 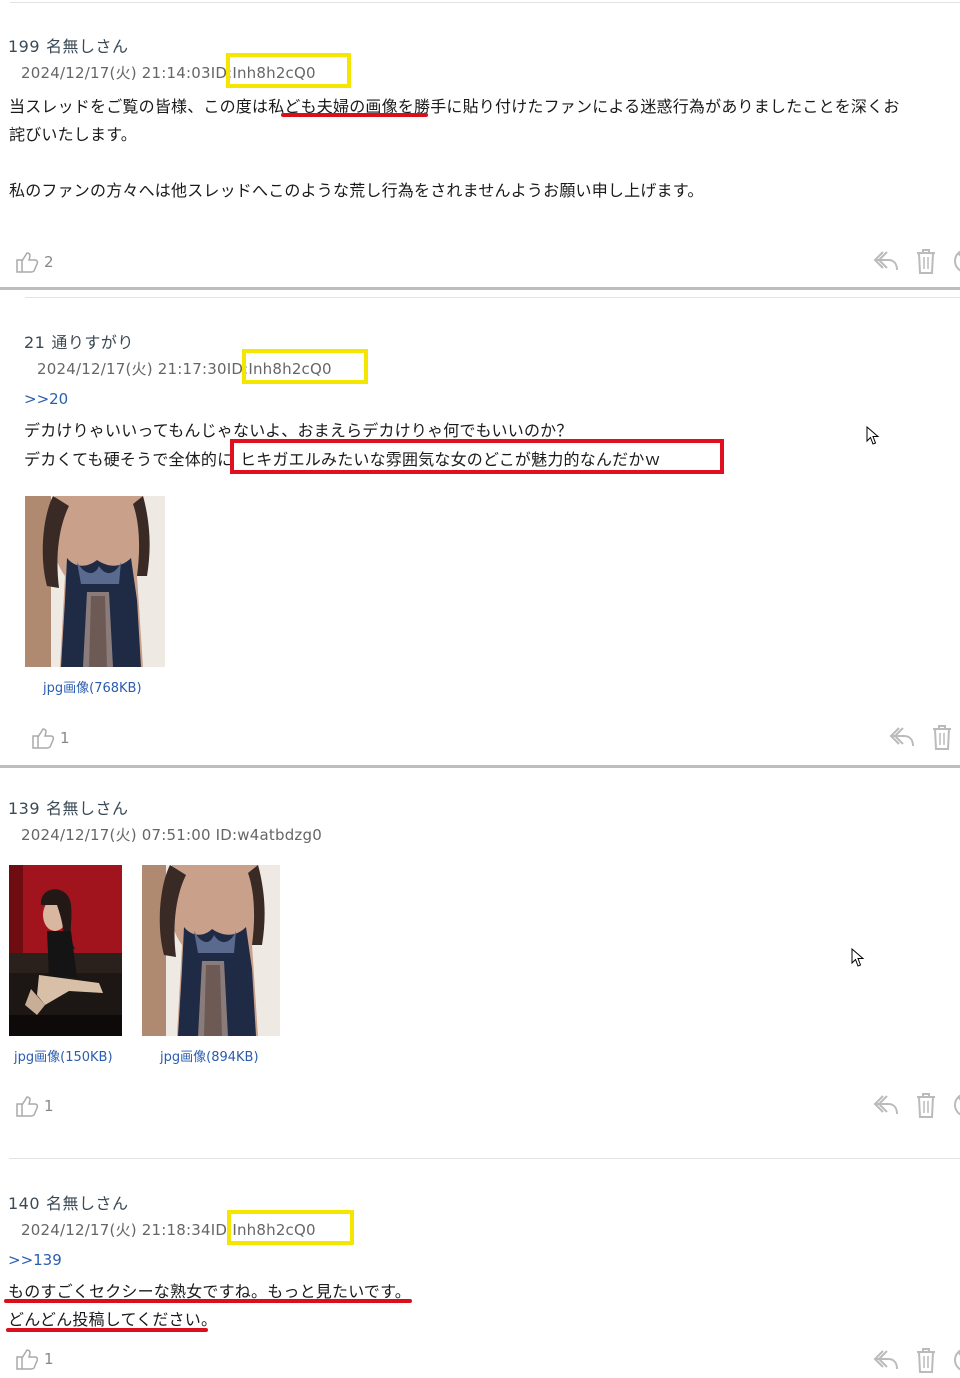 I want to click on post-header: 139 名無しさん, so click(x=68, y=807).